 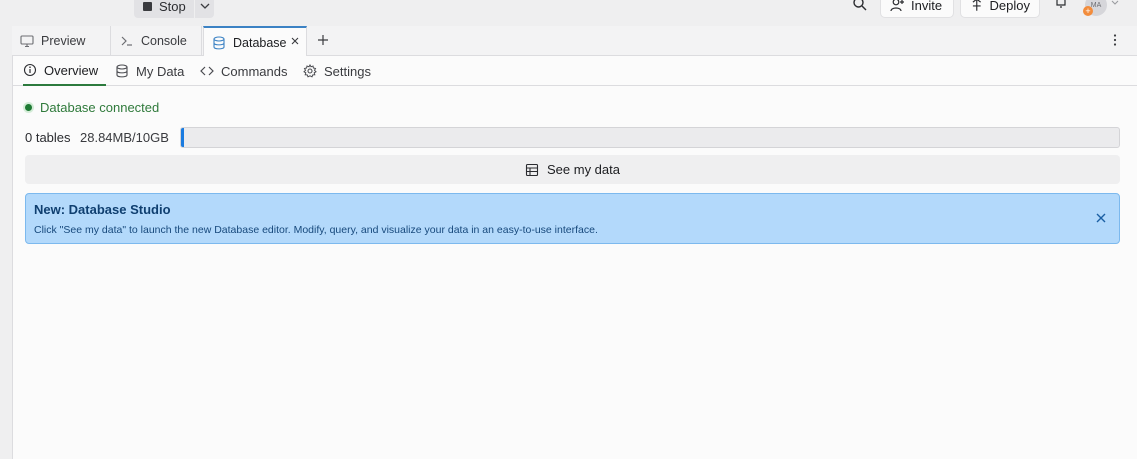 I want to click on stop-label: Stop, so click(x=172, y=7).